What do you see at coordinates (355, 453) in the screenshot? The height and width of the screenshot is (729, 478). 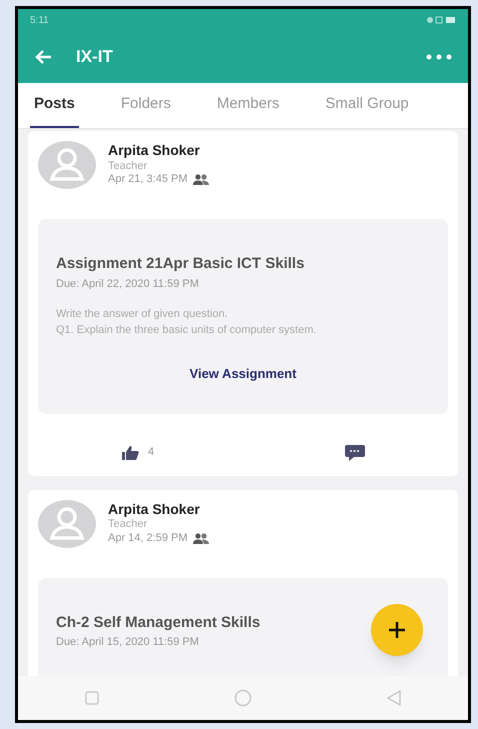 I see `comment-icon` at bounding box center [355, 453].